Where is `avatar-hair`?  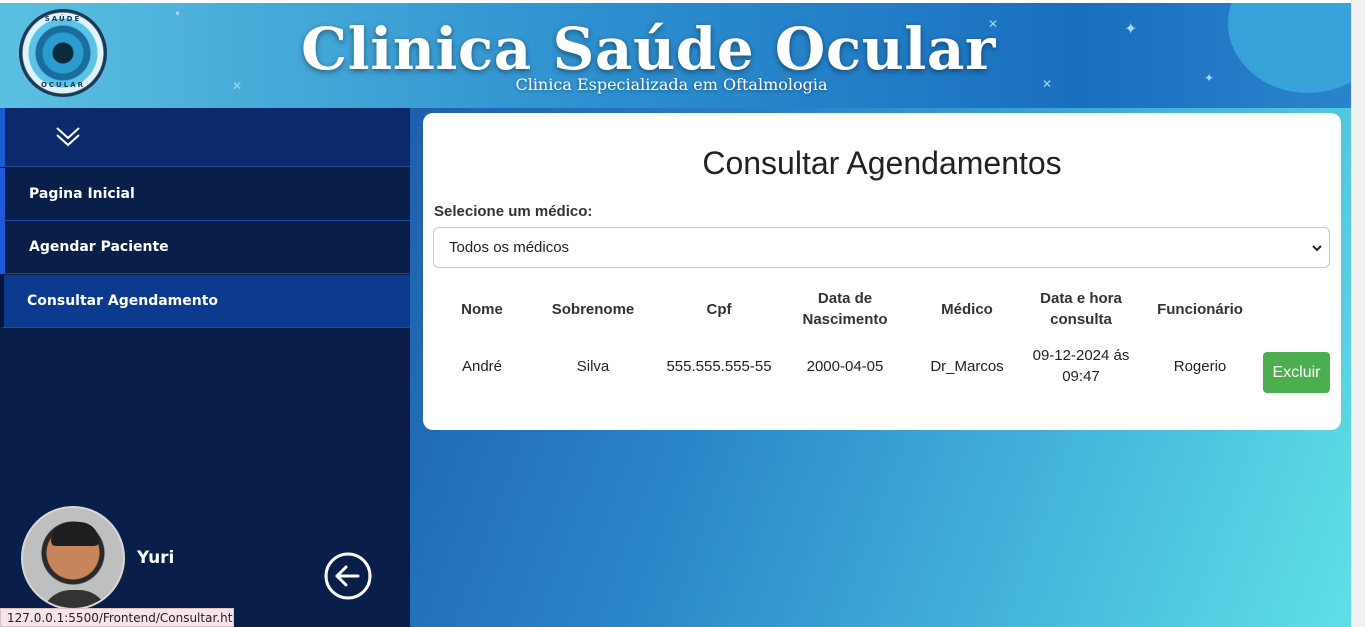
avatar-hair is located at coordinates (75, 534).